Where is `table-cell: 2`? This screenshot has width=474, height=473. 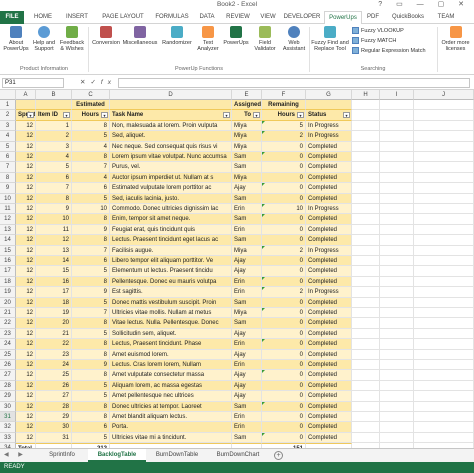 table-cell: 2 is located at coordinates (284, 136).